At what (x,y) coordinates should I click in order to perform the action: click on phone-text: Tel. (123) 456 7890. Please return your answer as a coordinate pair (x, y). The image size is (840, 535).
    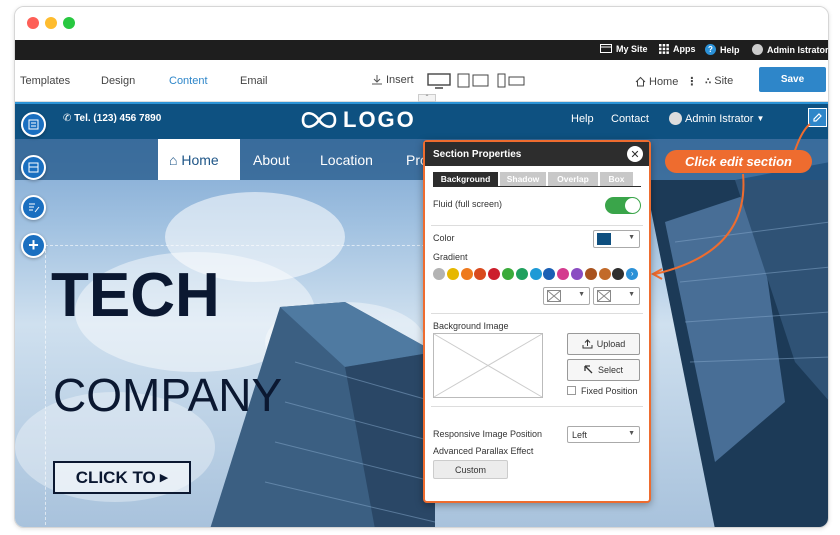
    Looking at the image, I should click on (118, 118).